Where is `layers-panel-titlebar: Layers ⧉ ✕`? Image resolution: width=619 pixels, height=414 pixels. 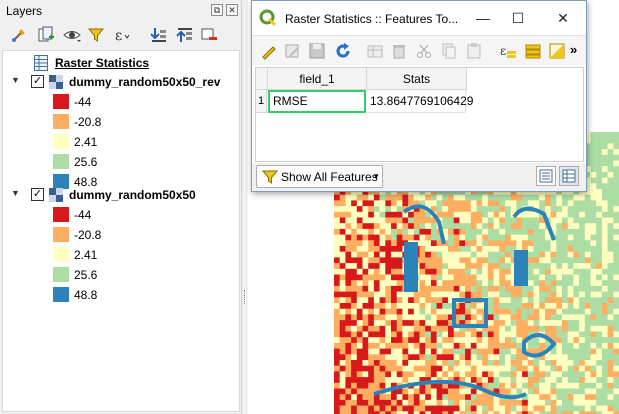 layers-panel-titlebar: Layers ⧉ ✕ is located at coordinates (120, 11).